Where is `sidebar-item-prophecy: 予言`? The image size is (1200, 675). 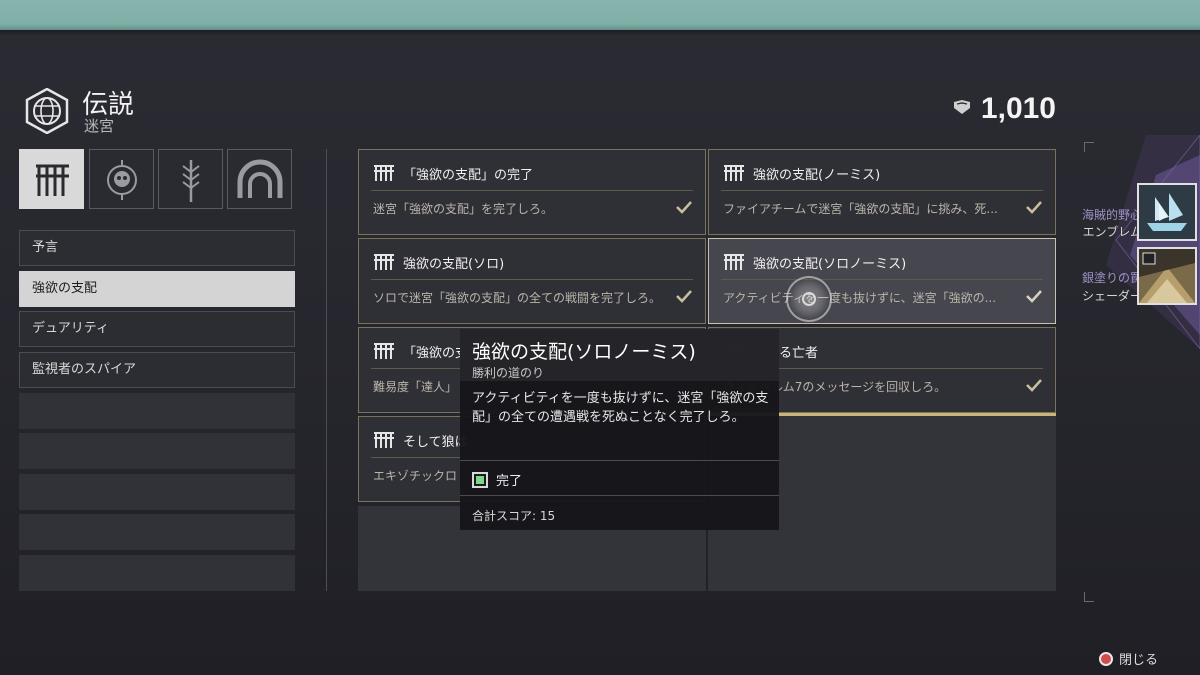
sidebar-item-prophecy: 予言 is located at coordinates (157, 248).